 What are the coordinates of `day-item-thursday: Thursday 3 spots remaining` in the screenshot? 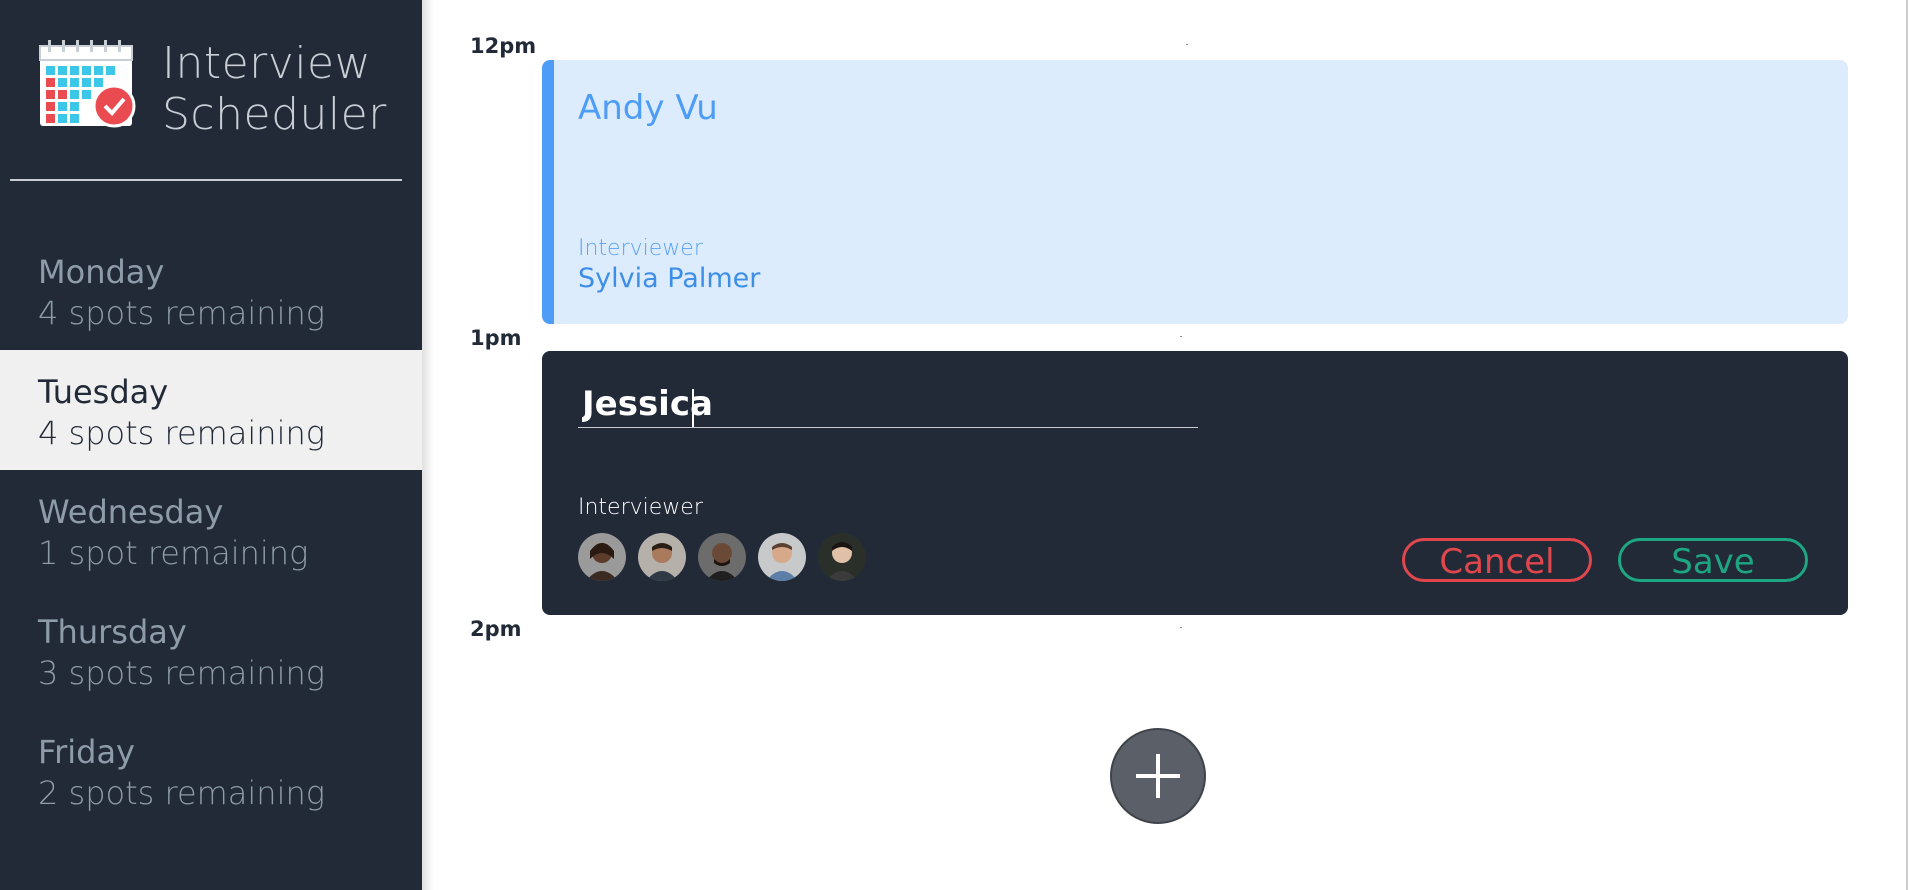 It's located at (211, 650).